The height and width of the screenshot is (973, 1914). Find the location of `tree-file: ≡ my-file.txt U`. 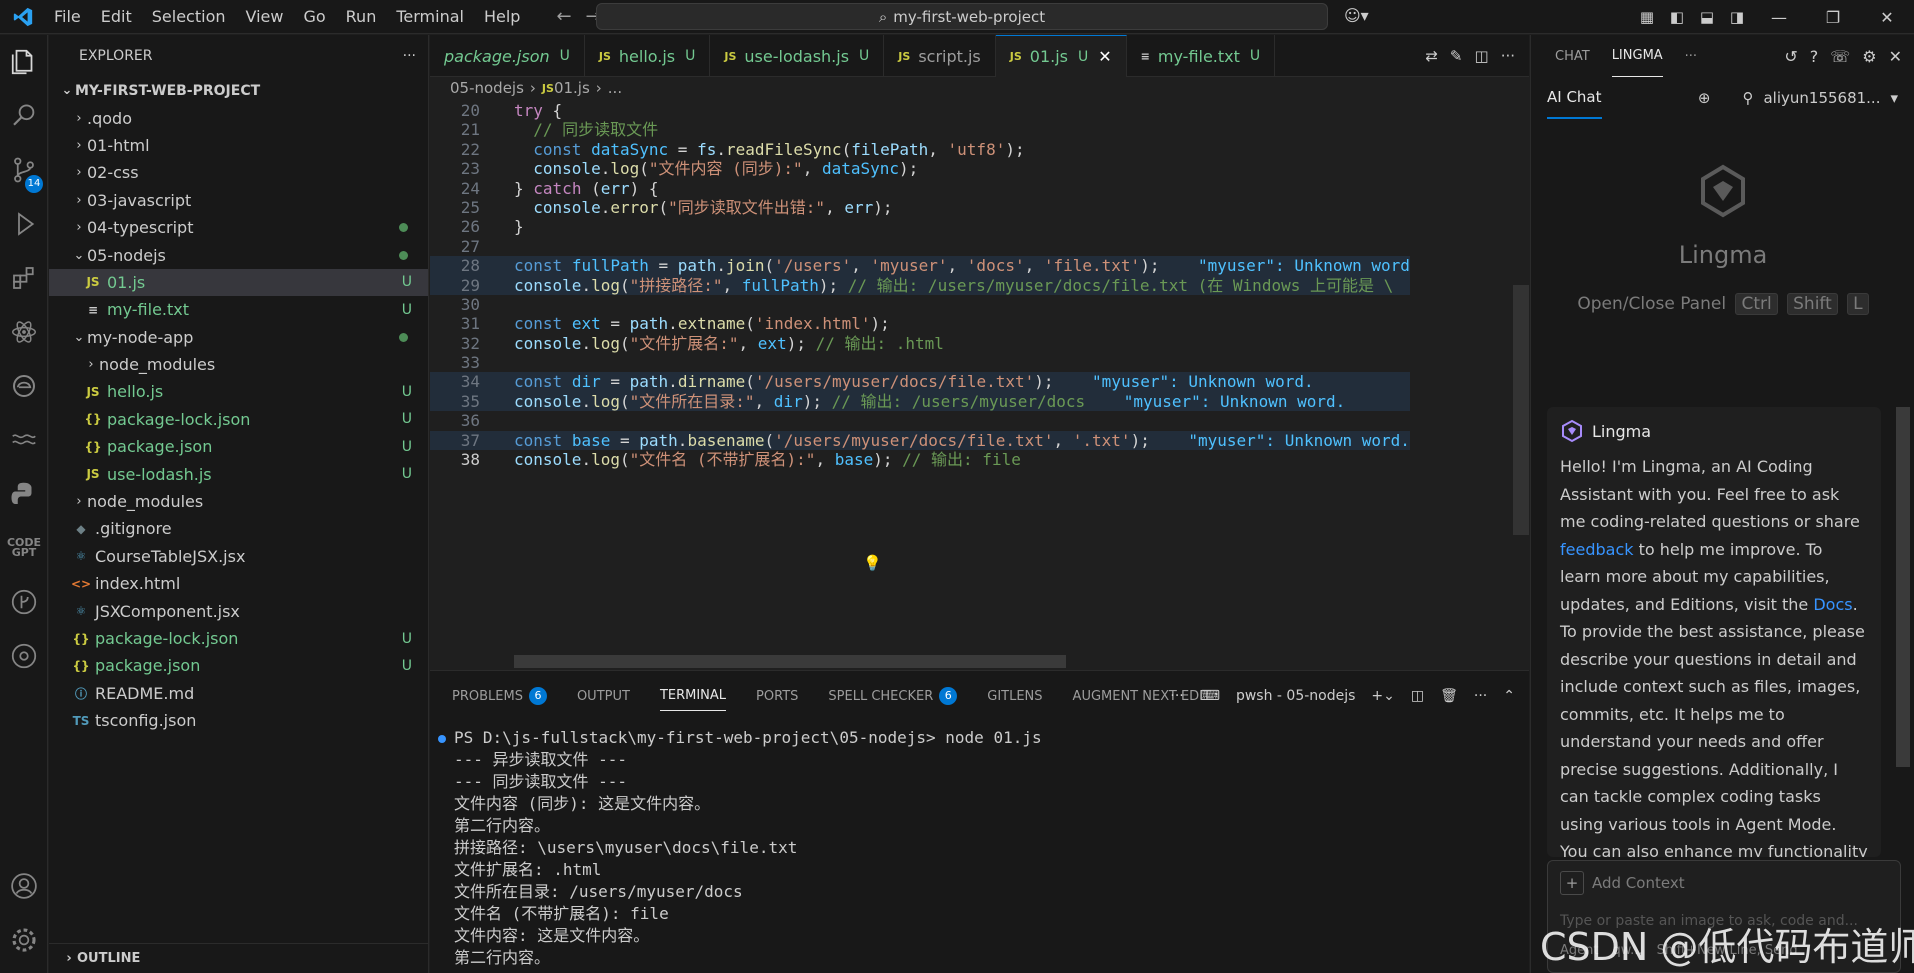

tree-file: ≡ my-file.txt U is located at coordinates (238, 309).